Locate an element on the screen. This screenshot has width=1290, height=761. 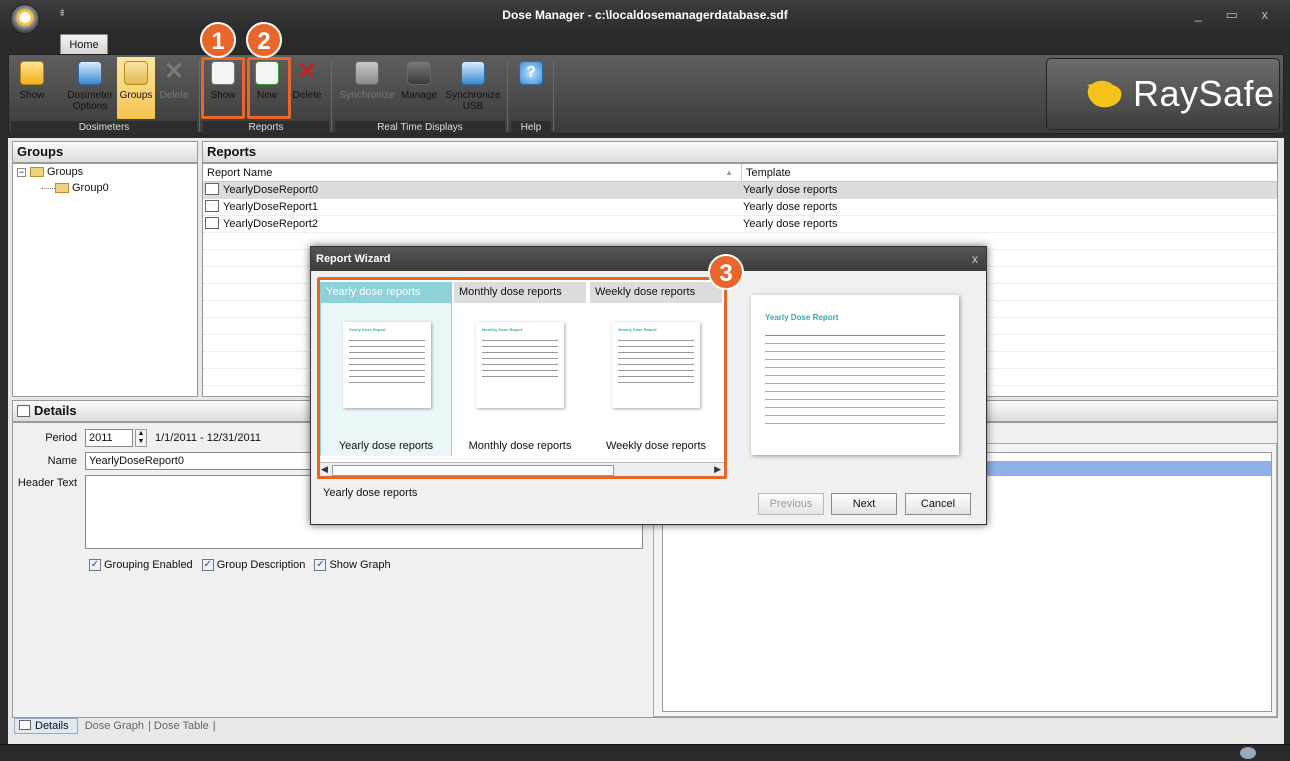
group-label-realtime: Real Time Displays is located at coordinates (420, 127).